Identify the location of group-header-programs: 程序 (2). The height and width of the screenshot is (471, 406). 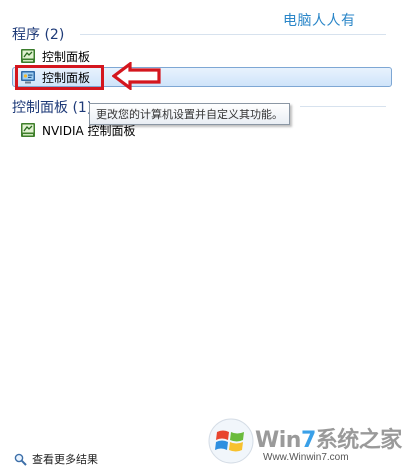
(38, 35).